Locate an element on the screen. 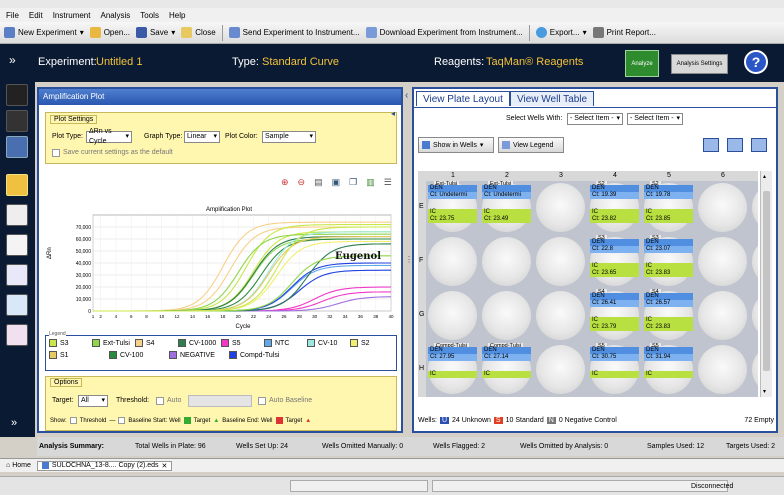  tab-view-plate-layout: View Plate Layout is located at coordinates (463, 98).